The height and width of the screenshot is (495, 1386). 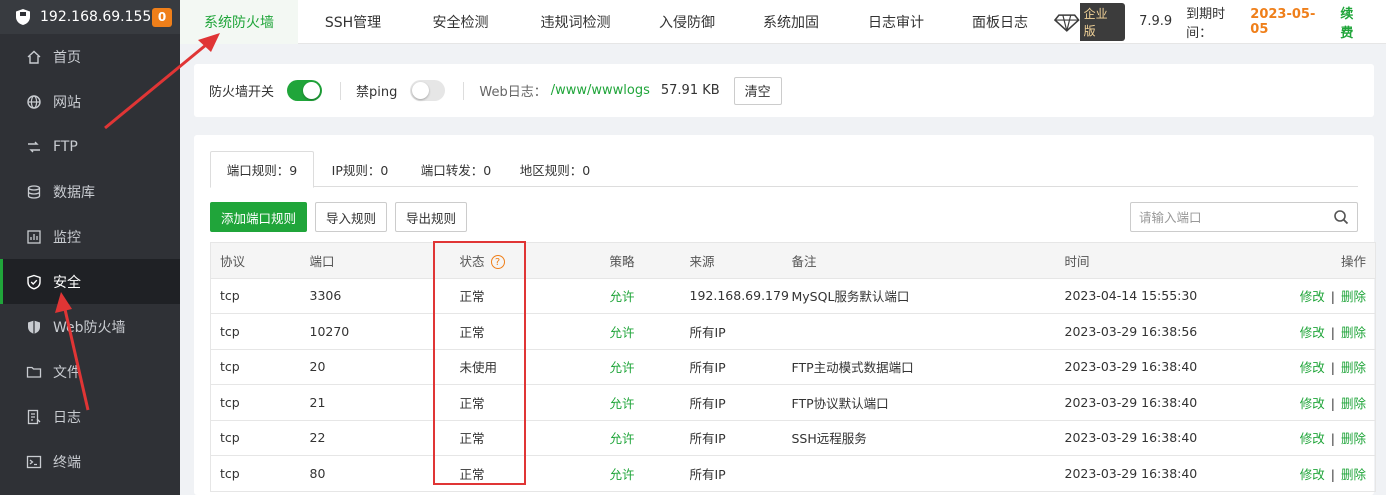 What do you see at coordinates (472, 261) in the screenshot?
I see `col-status-label: 状态` at bounding box center [472, 261].